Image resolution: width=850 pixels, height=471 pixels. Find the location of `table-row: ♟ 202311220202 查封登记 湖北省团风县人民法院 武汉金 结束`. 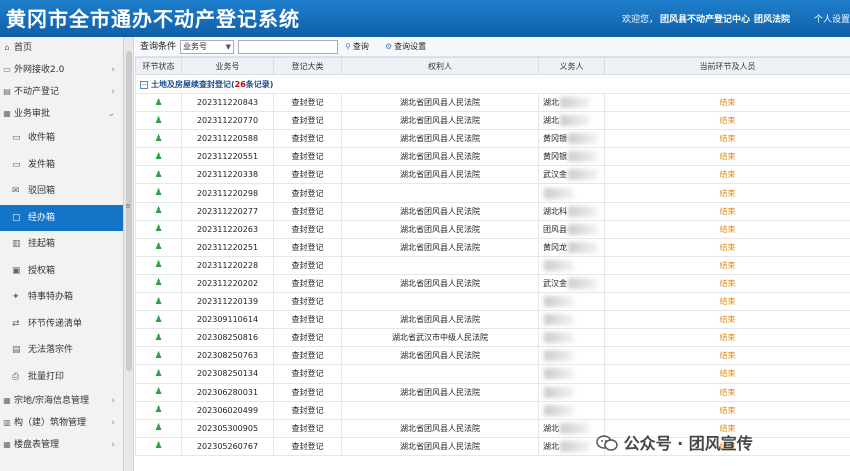

table-row: ♟ 202311220202 查封登记 湖北省团风县人民法院 武汉金 结束 is located at coordinates (492, 283).